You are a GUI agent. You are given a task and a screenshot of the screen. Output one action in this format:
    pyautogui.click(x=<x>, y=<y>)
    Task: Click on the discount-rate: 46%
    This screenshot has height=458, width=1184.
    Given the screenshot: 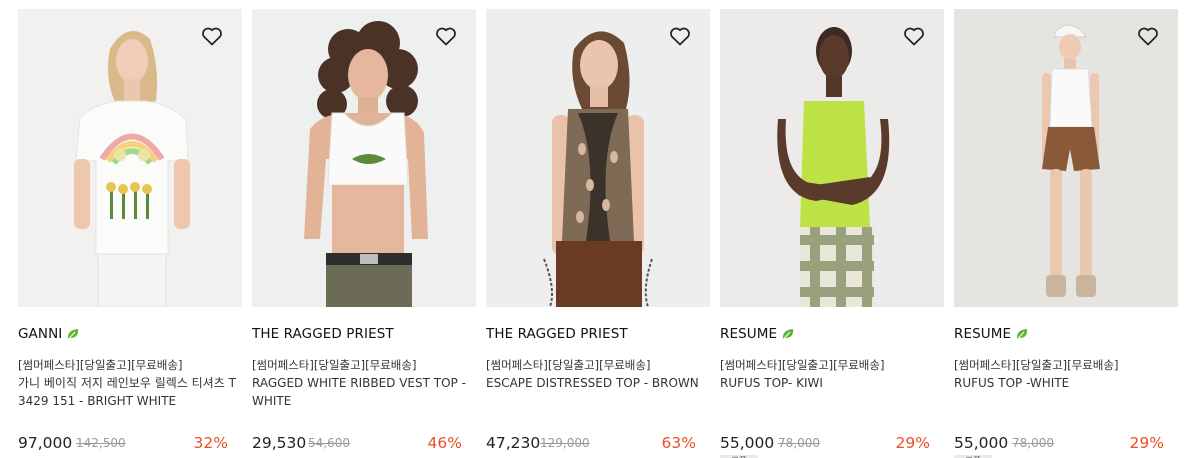 What is the action you would take?
    pyautogui.click(x=444, y=443)
    